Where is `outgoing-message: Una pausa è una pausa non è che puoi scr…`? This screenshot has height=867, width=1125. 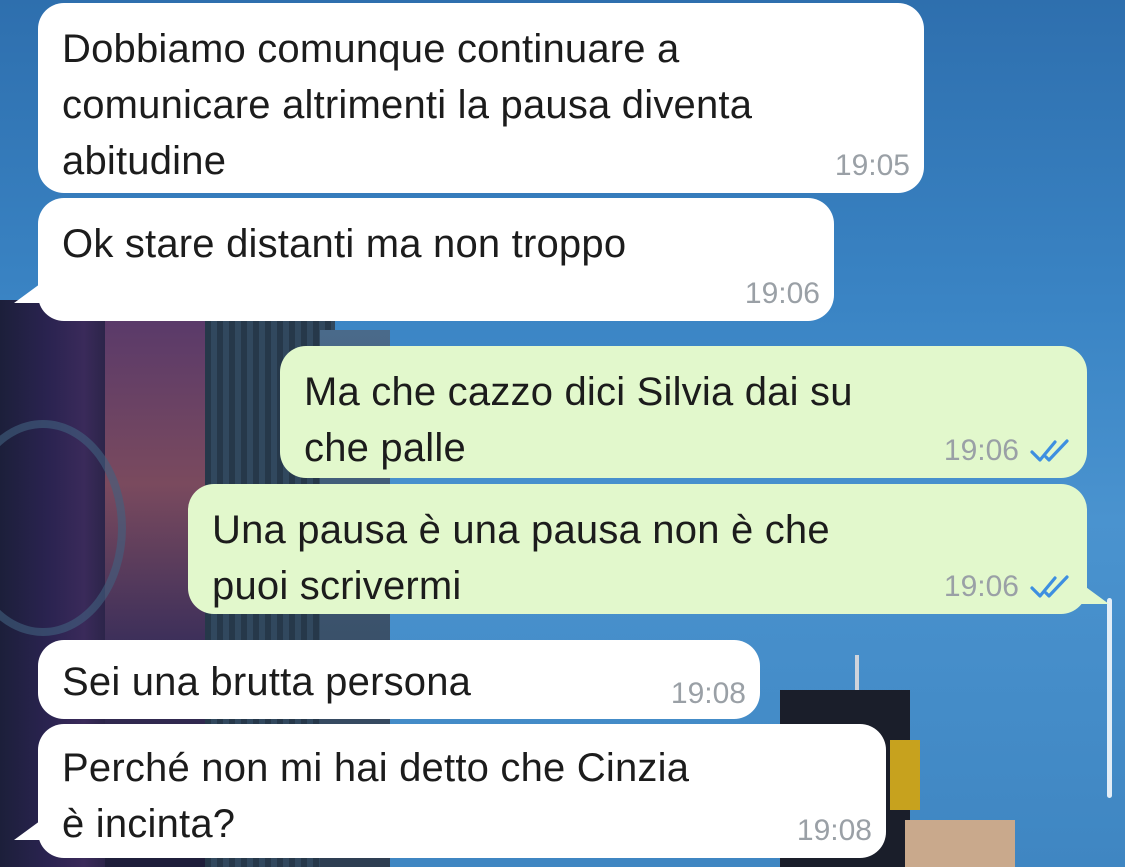 outgoing-message: Una pausa è una pausa non è che puoi scr… is located at coordinates (648, 549).